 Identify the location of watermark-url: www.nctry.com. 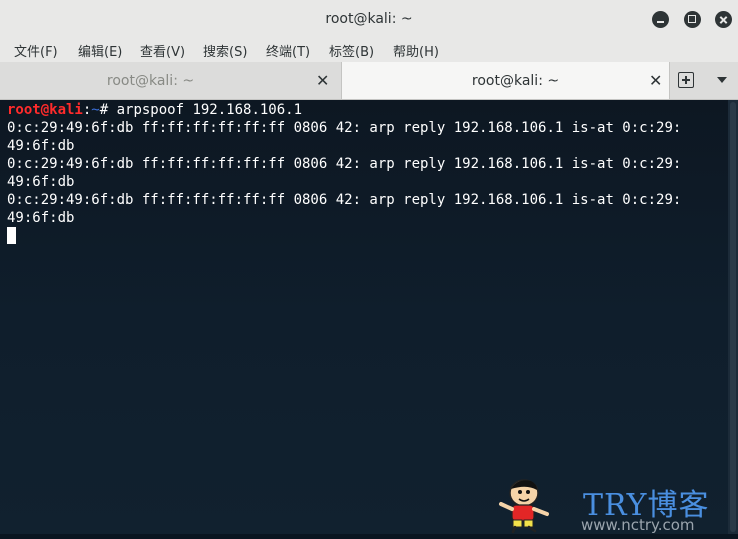
(638, 525).